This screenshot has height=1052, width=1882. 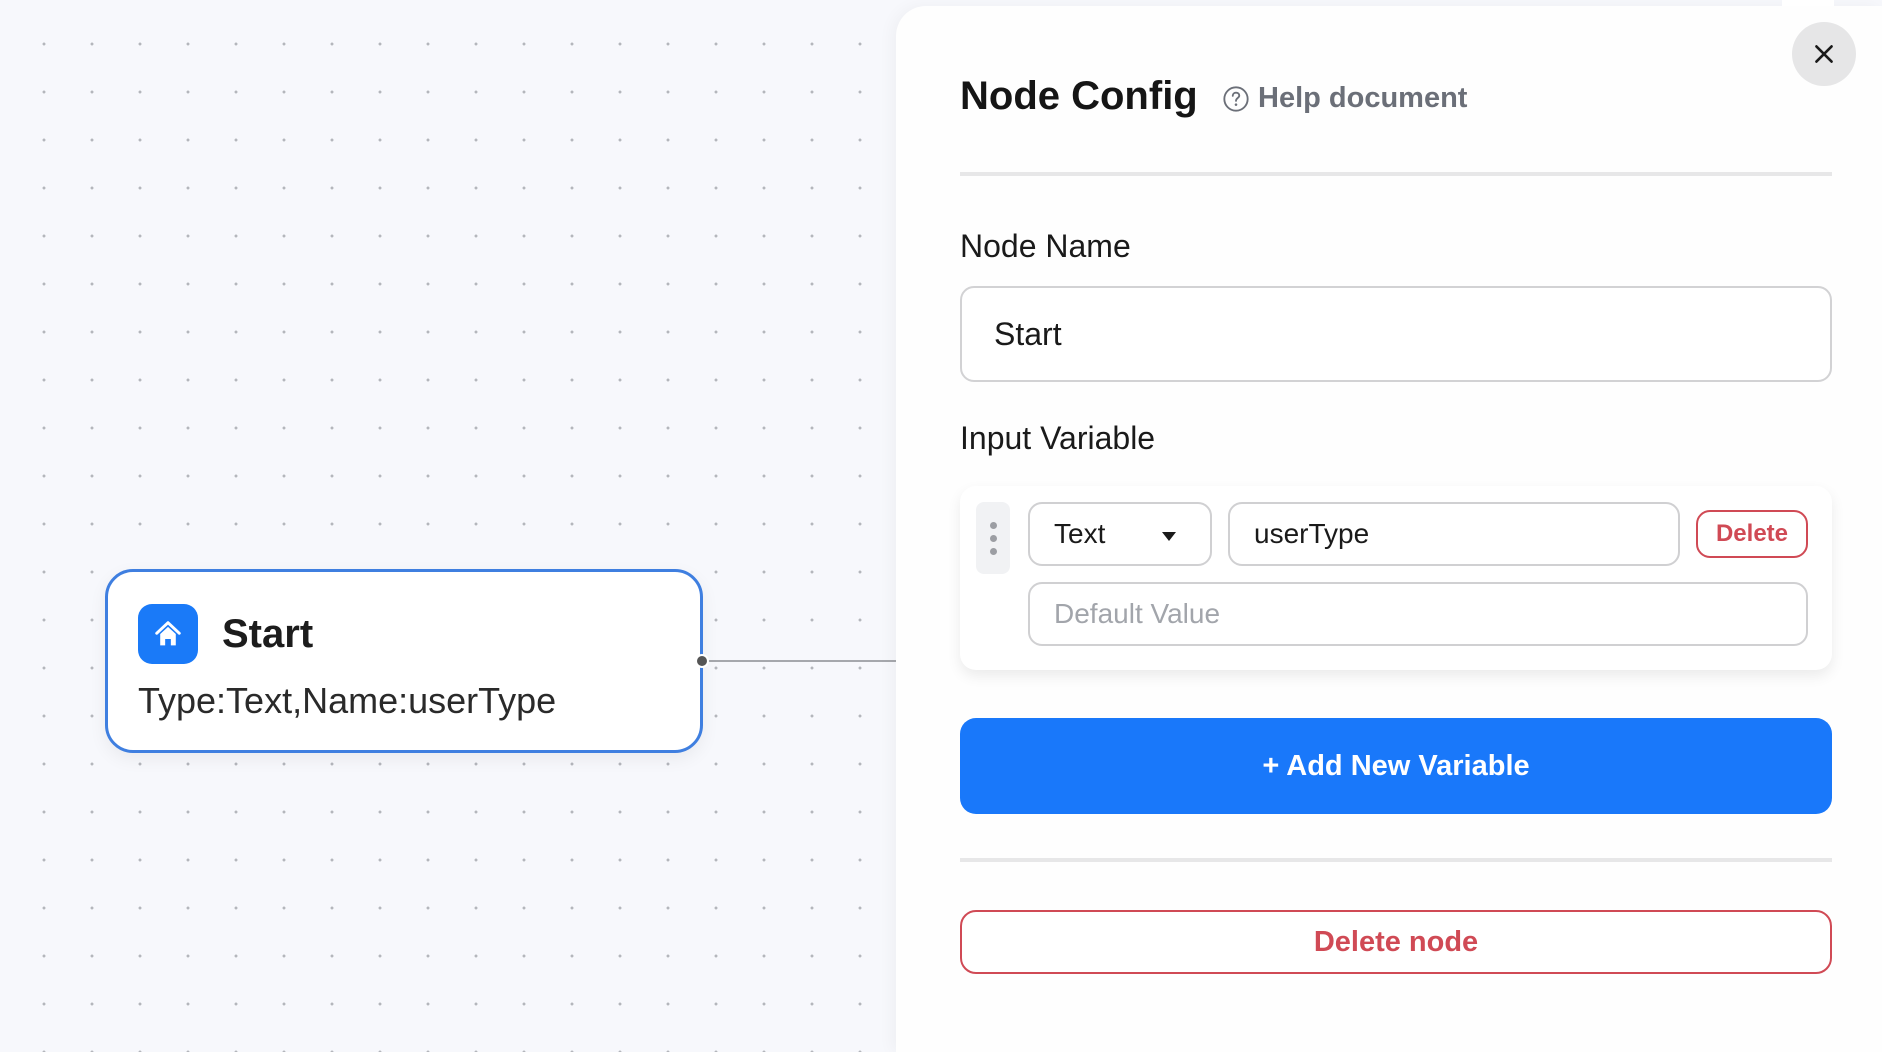 I want to click on home-icon, so click(x=168, y=634).